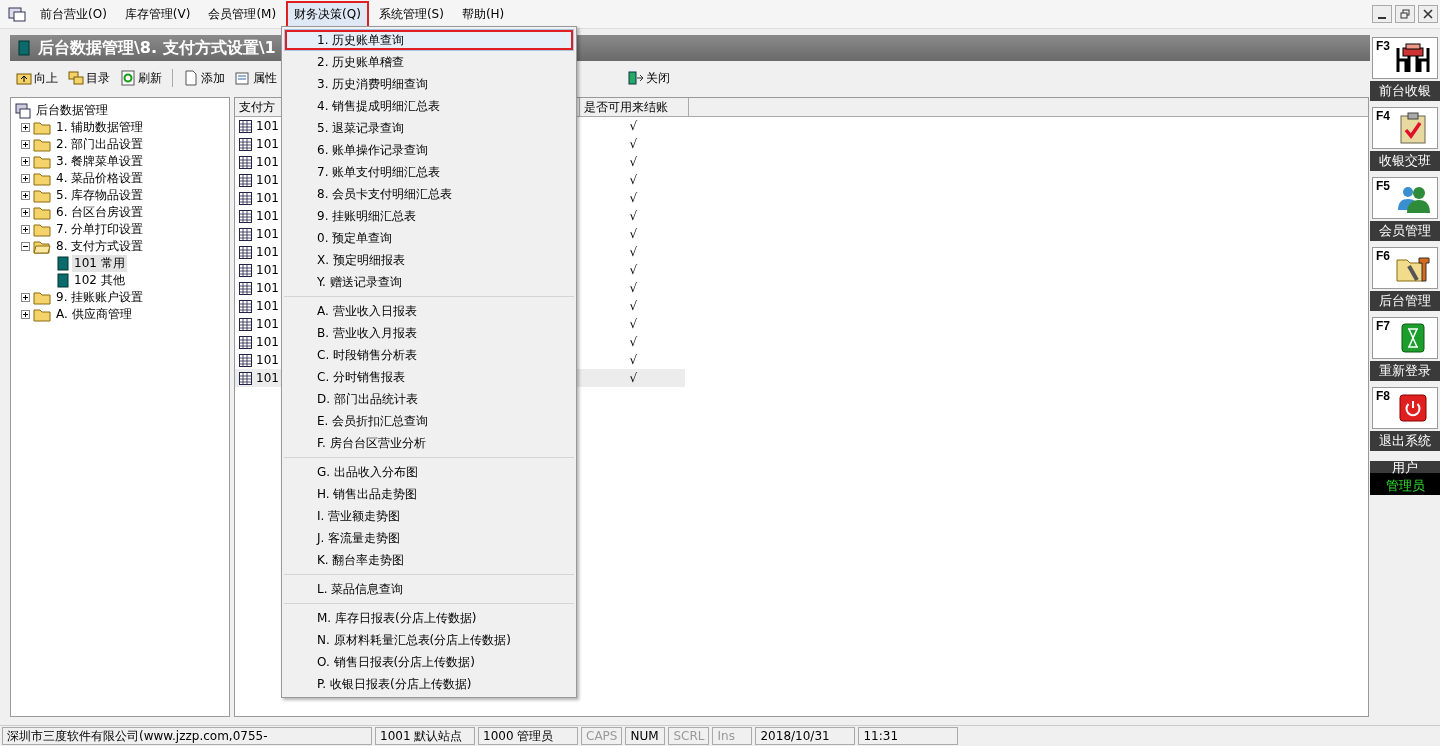 The width and height of the screenshot is (1440, 746). What do you see at coordinates (1383, 326) in the screenshot?
I see `key-label: F7` at bounding box center [1383, 326].